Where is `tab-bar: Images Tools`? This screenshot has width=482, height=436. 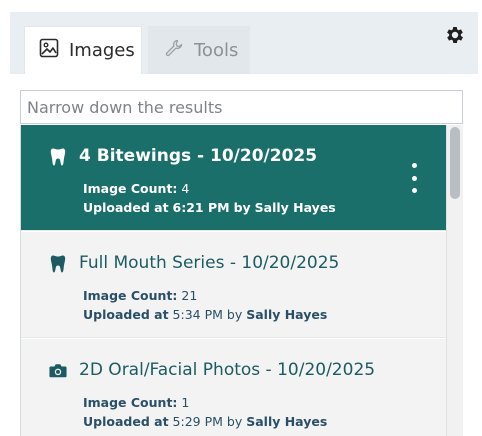 tab-bar: Images Tools is located at coordinates (244, 43).